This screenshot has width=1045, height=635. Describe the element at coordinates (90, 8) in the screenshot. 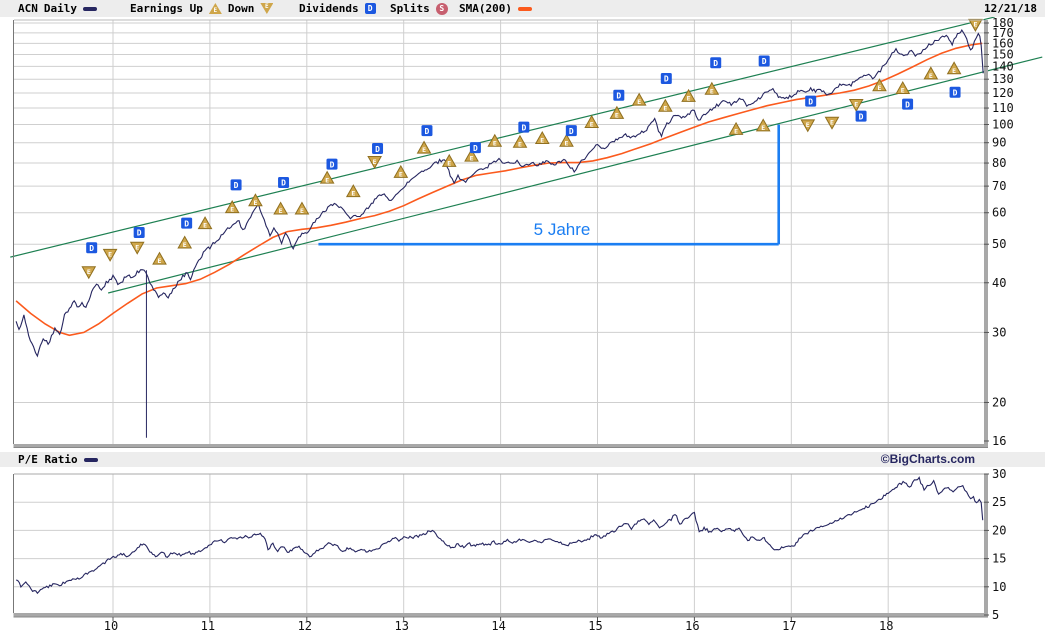

I see `price-series-swatch` at that location.